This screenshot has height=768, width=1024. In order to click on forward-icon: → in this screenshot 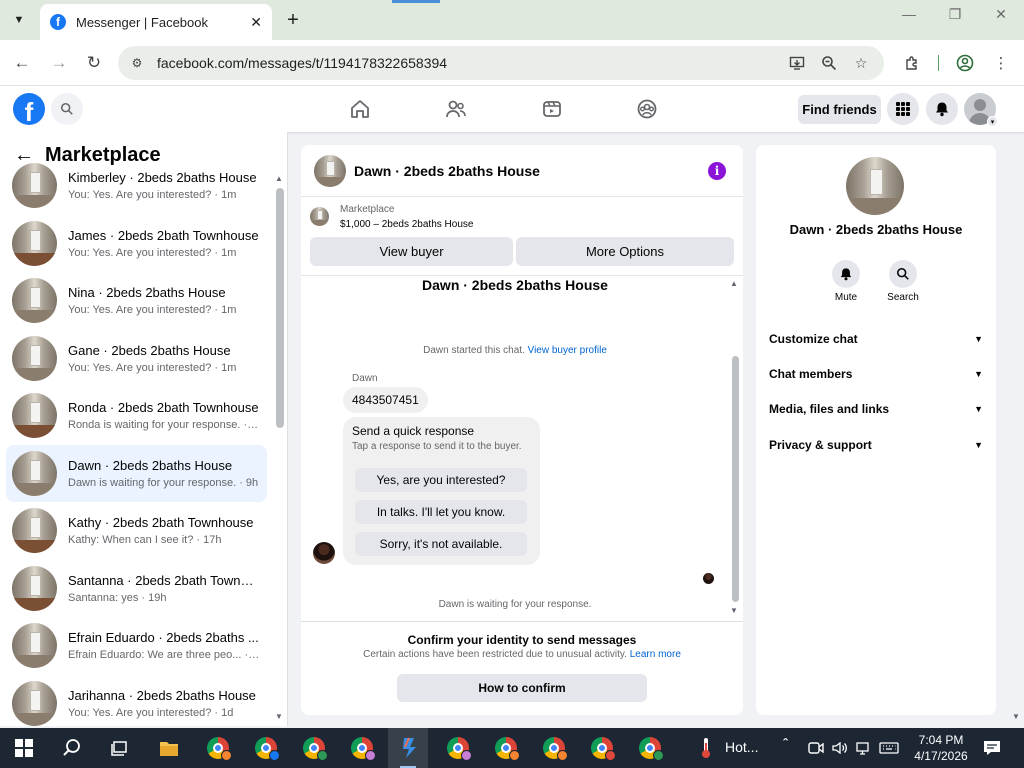, I will do `click(59, 63)`.